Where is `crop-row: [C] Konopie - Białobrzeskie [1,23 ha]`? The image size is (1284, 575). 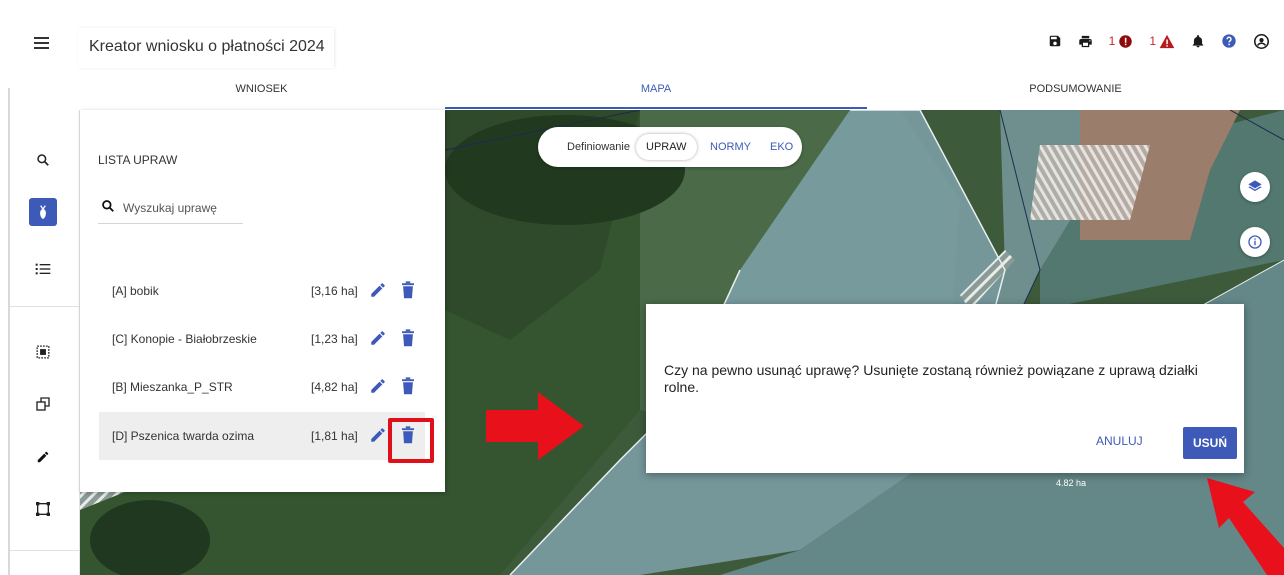
crop-row: [C] Konopie - Białobrzeskie [1,23 ha] is located at coordinates (262, 339).